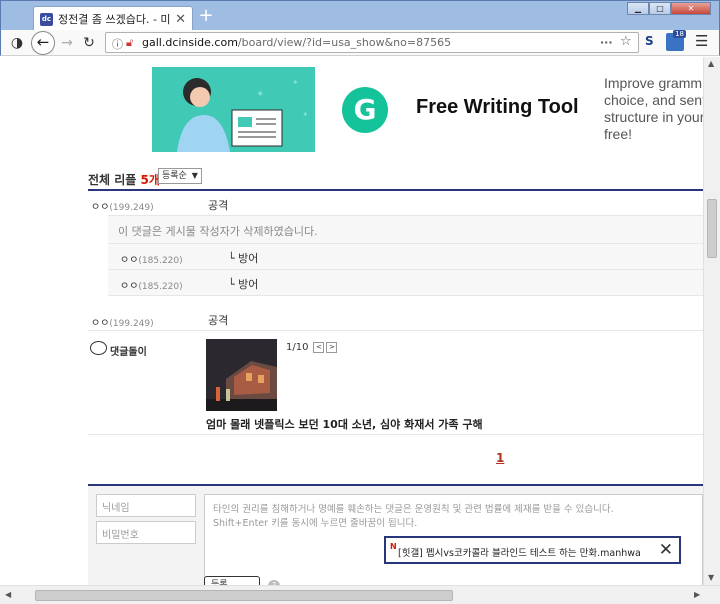 This screenshot has width=720, height=604. What do you see at coordinates (89, 43) in the screenshot?
I see `reload-button: ↻` at bounding box center [89, 43].